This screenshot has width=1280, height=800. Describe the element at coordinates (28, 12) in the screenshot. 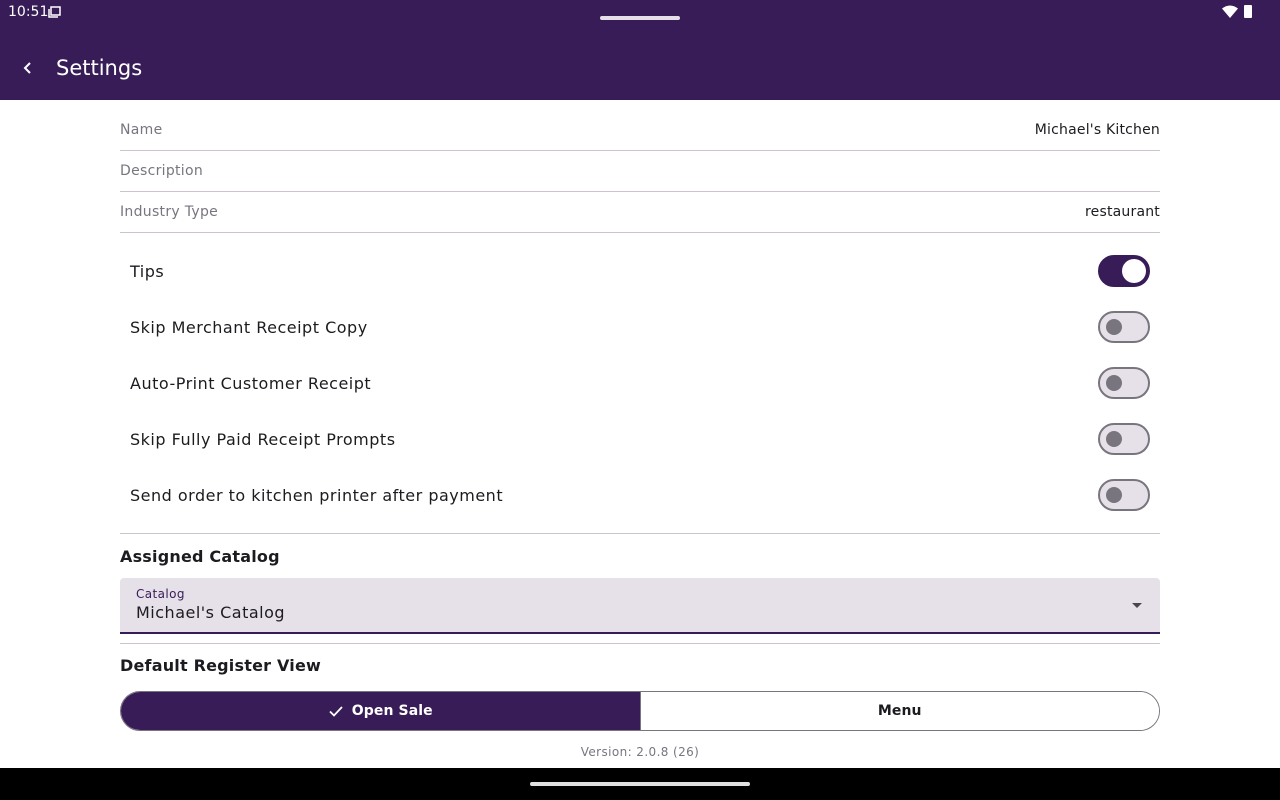

I see `status-time: 10:51` at that location.